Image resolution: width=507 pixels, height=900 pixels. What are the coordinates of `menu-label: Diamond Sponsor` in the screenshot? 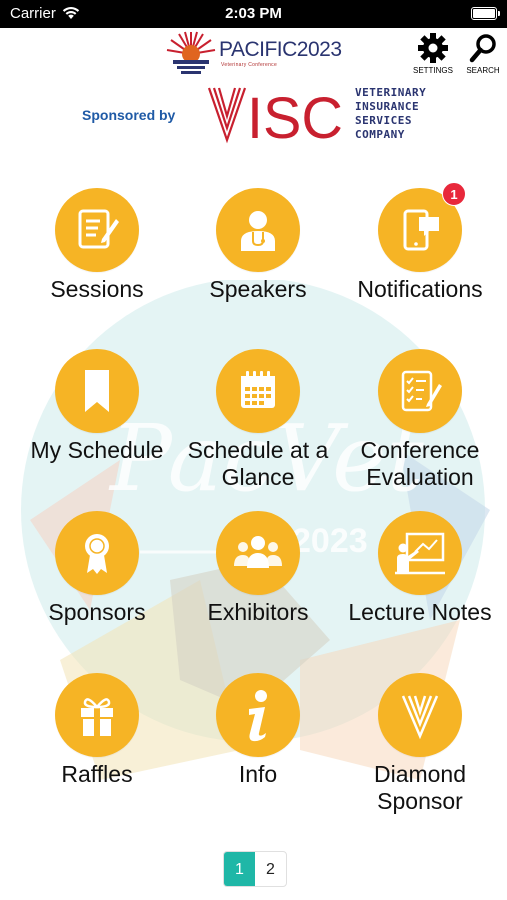 It's located at (420, 788).